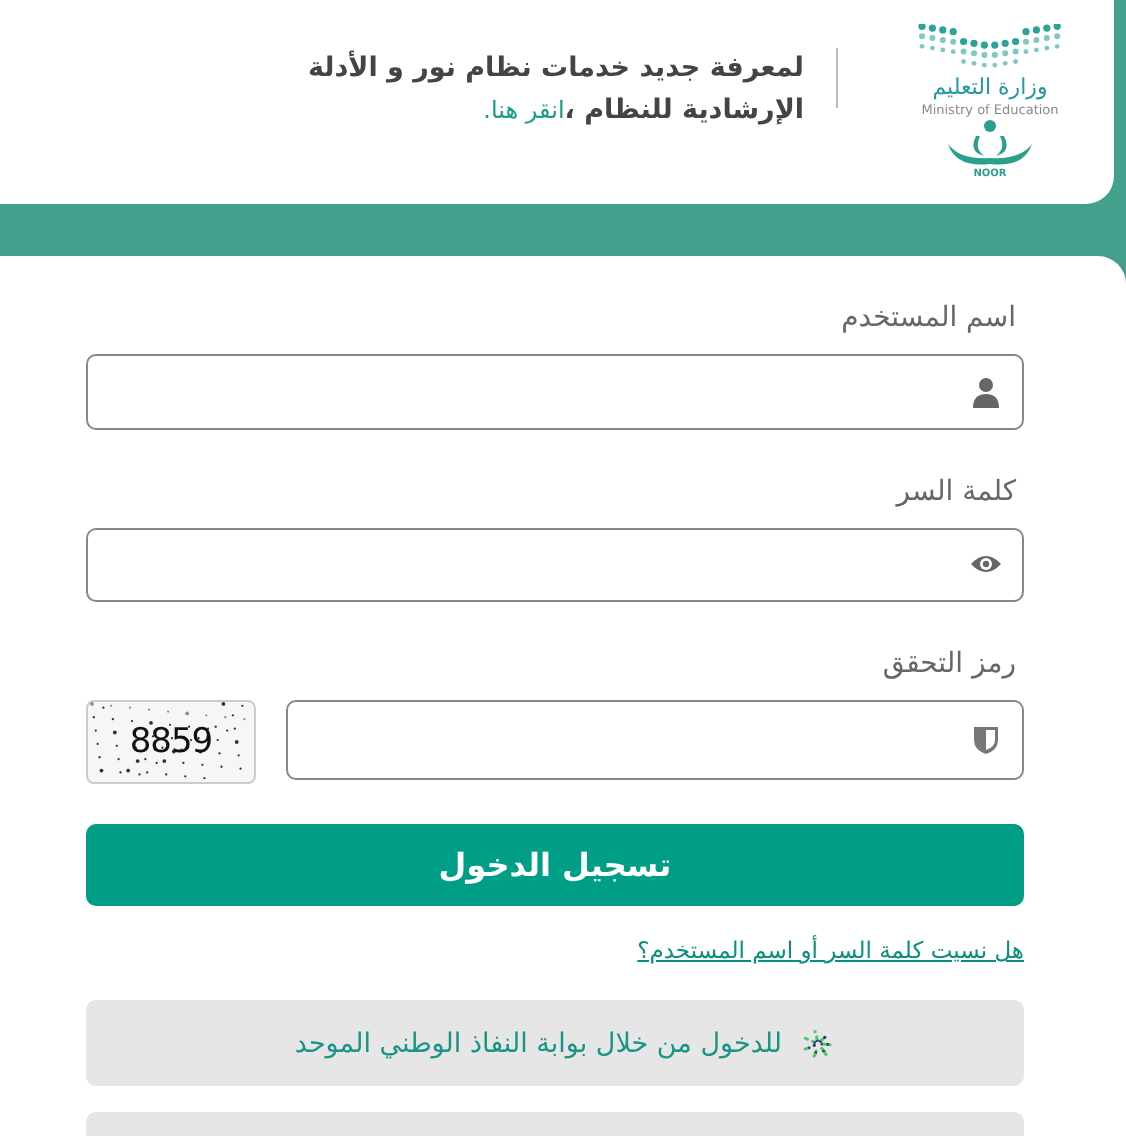 This screenshot has width=1126, height=1136. What do you see at coordinates (928, 318) in the screenshot?
I see `username-label: اسم المستخدم` at bounding box center [928, 318].